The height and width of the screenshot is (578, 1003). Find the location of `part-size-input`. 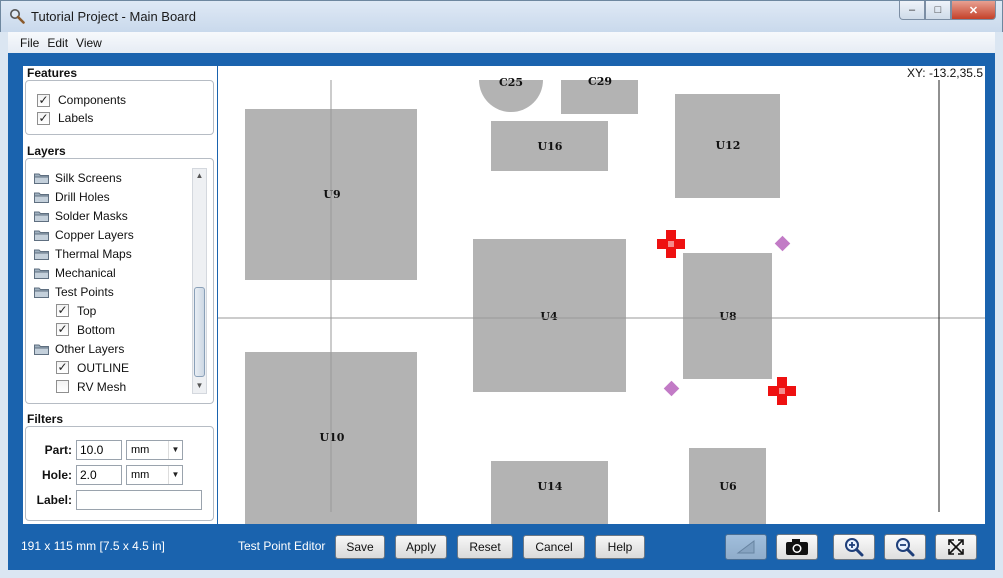

part-size-input is located at coordinates (99, 450).